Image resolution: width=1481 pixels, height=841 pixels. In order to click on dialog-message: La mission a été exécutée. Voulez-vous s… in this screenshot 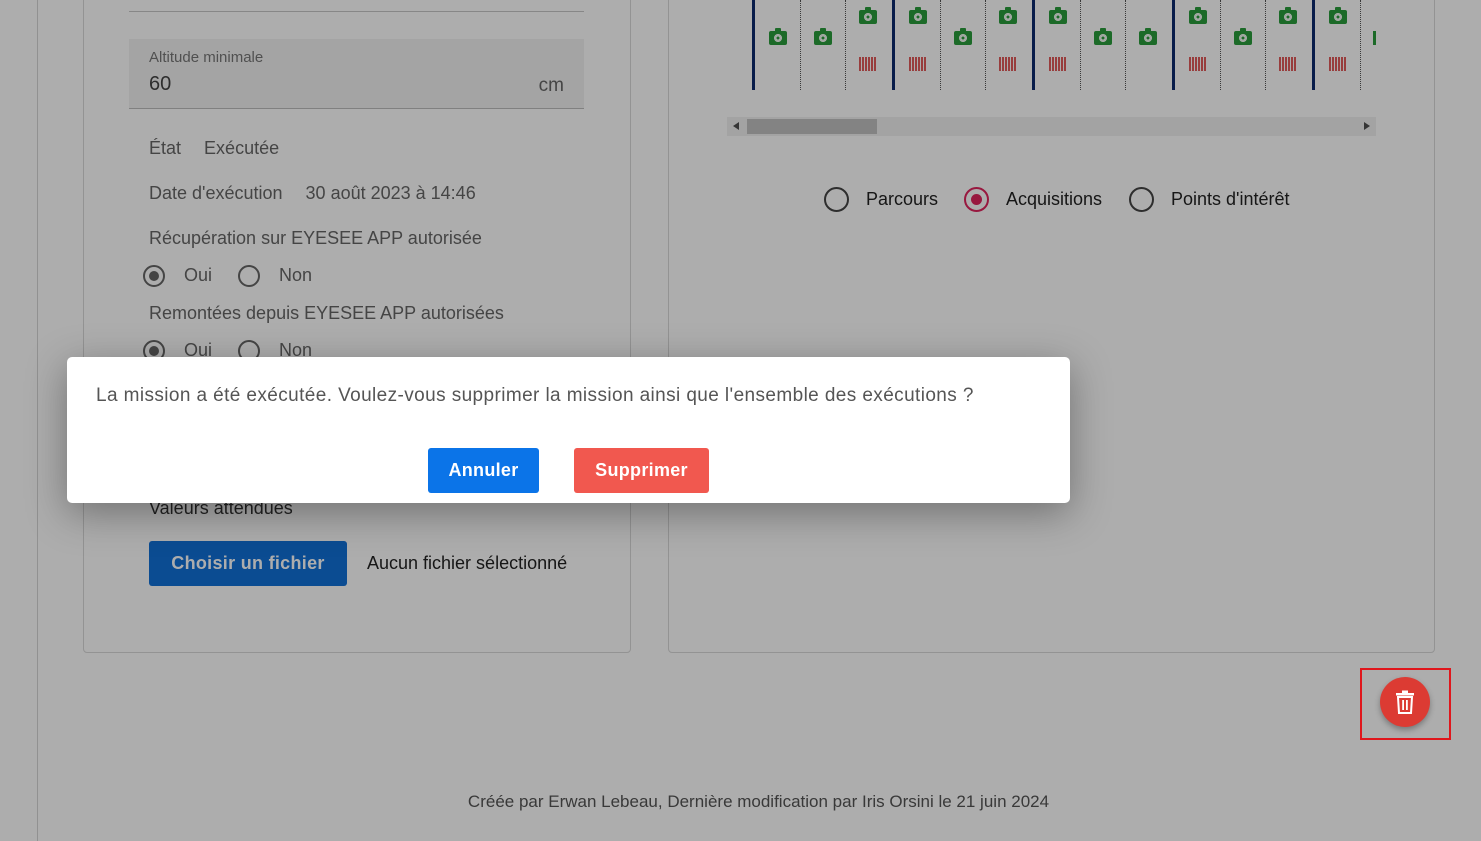, I will do `click(535, 395)`.